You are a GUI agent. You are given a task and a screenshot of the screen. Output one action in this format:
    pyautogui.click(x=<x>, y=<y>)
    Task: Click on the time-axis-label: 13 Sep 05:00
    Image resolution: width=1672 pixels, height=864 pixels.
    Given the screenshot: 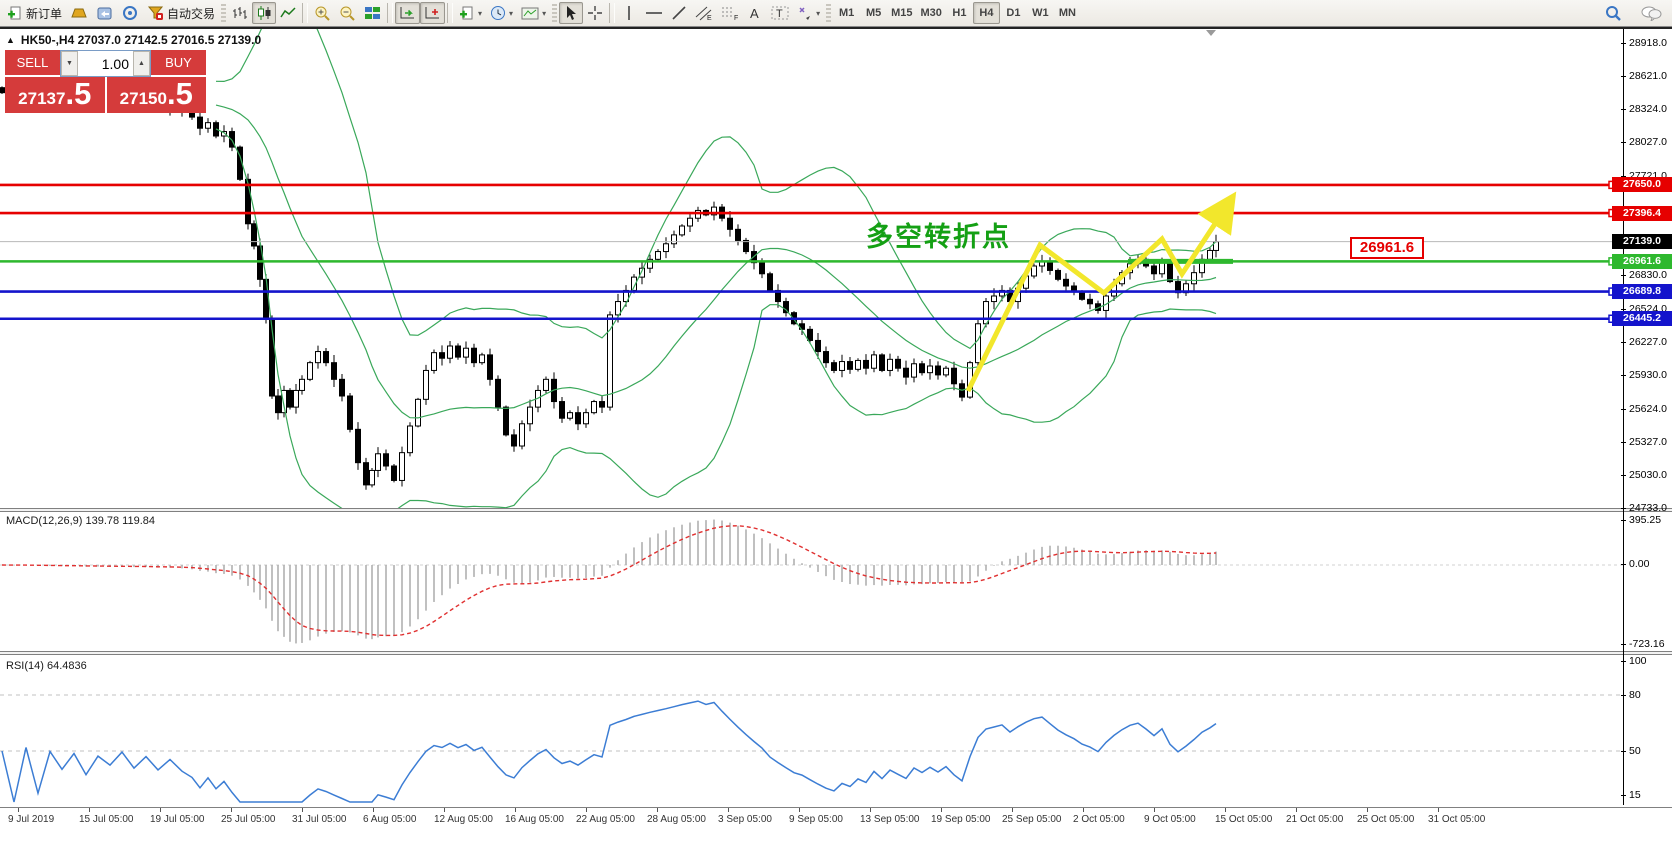 What is the action you would take?
    pyautogui.click(x=890, y=816)
    